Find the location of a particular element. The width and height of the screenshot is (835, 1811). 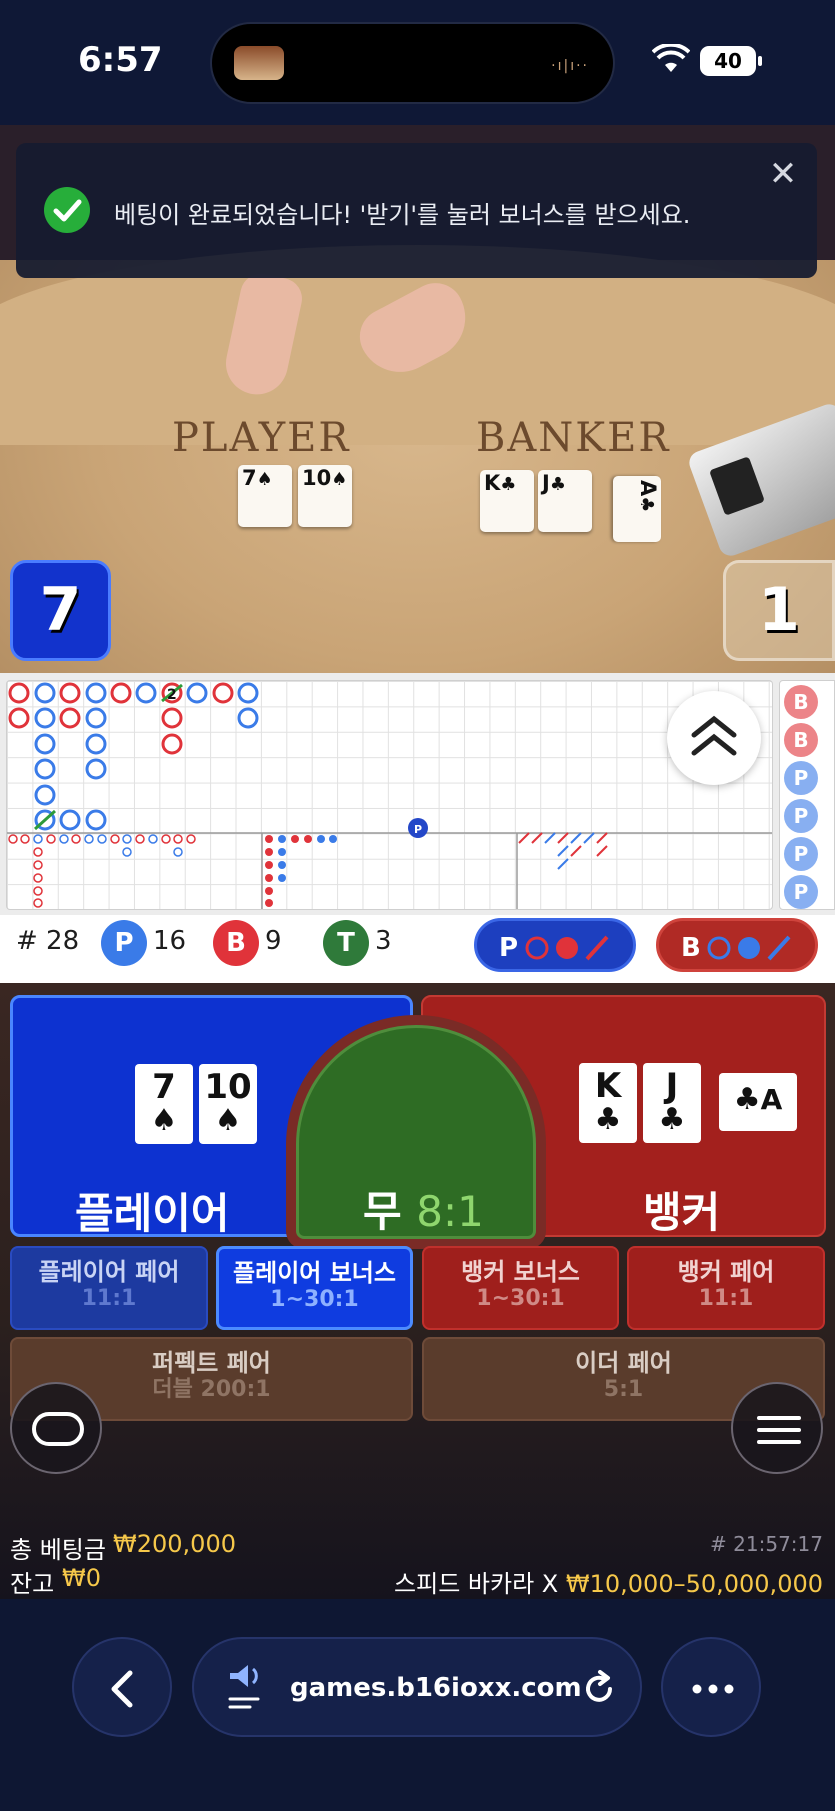

hamburger-menu-icon is located at coordinates (779, 1430).